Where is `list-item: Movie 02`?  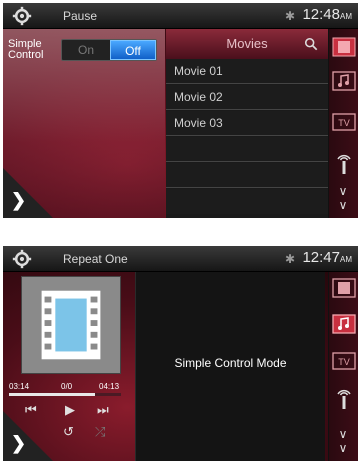
list-item: Movie 02 is located at coordinates (247, 97).